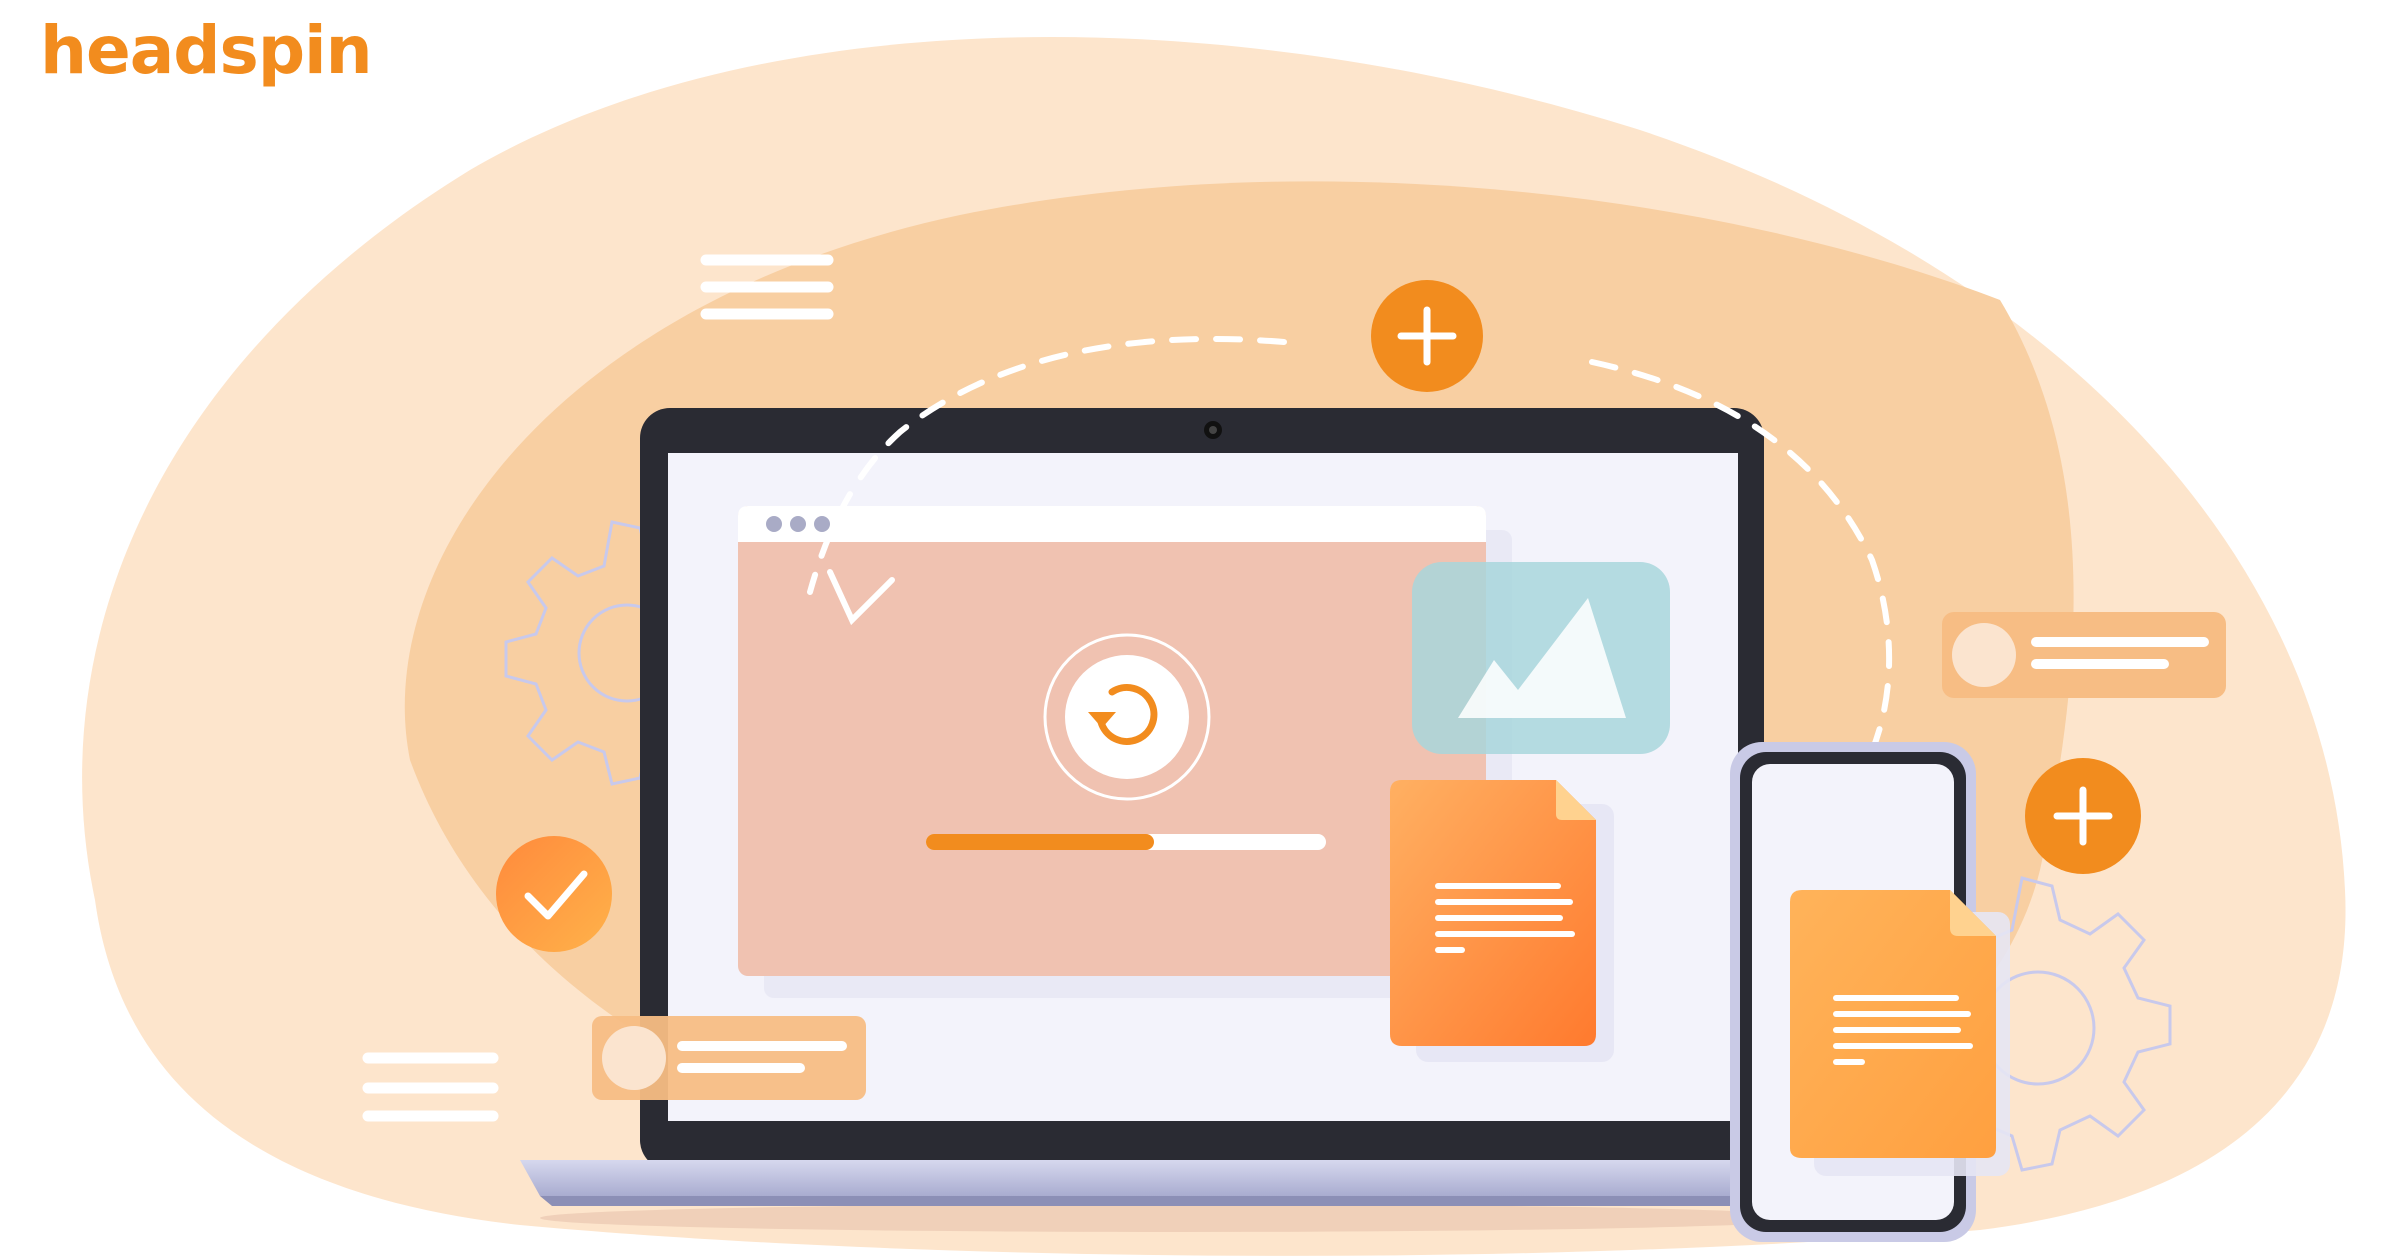  Describe the element at coordinates (1127, 717) in the screenshot. I see `refresh-icon` at that location.